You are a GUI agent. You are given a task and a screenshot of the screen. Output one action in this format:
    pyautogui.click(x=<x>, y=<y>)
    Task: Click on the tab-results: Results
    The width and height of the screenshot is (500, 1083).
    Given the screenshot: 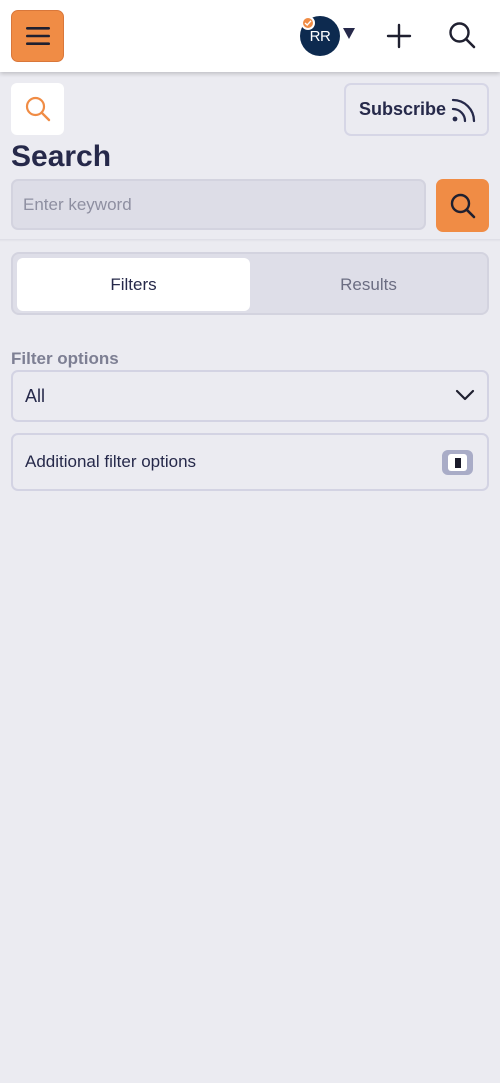 What is the action you would take?
    pyautogui.click(x=368, y=284)
    